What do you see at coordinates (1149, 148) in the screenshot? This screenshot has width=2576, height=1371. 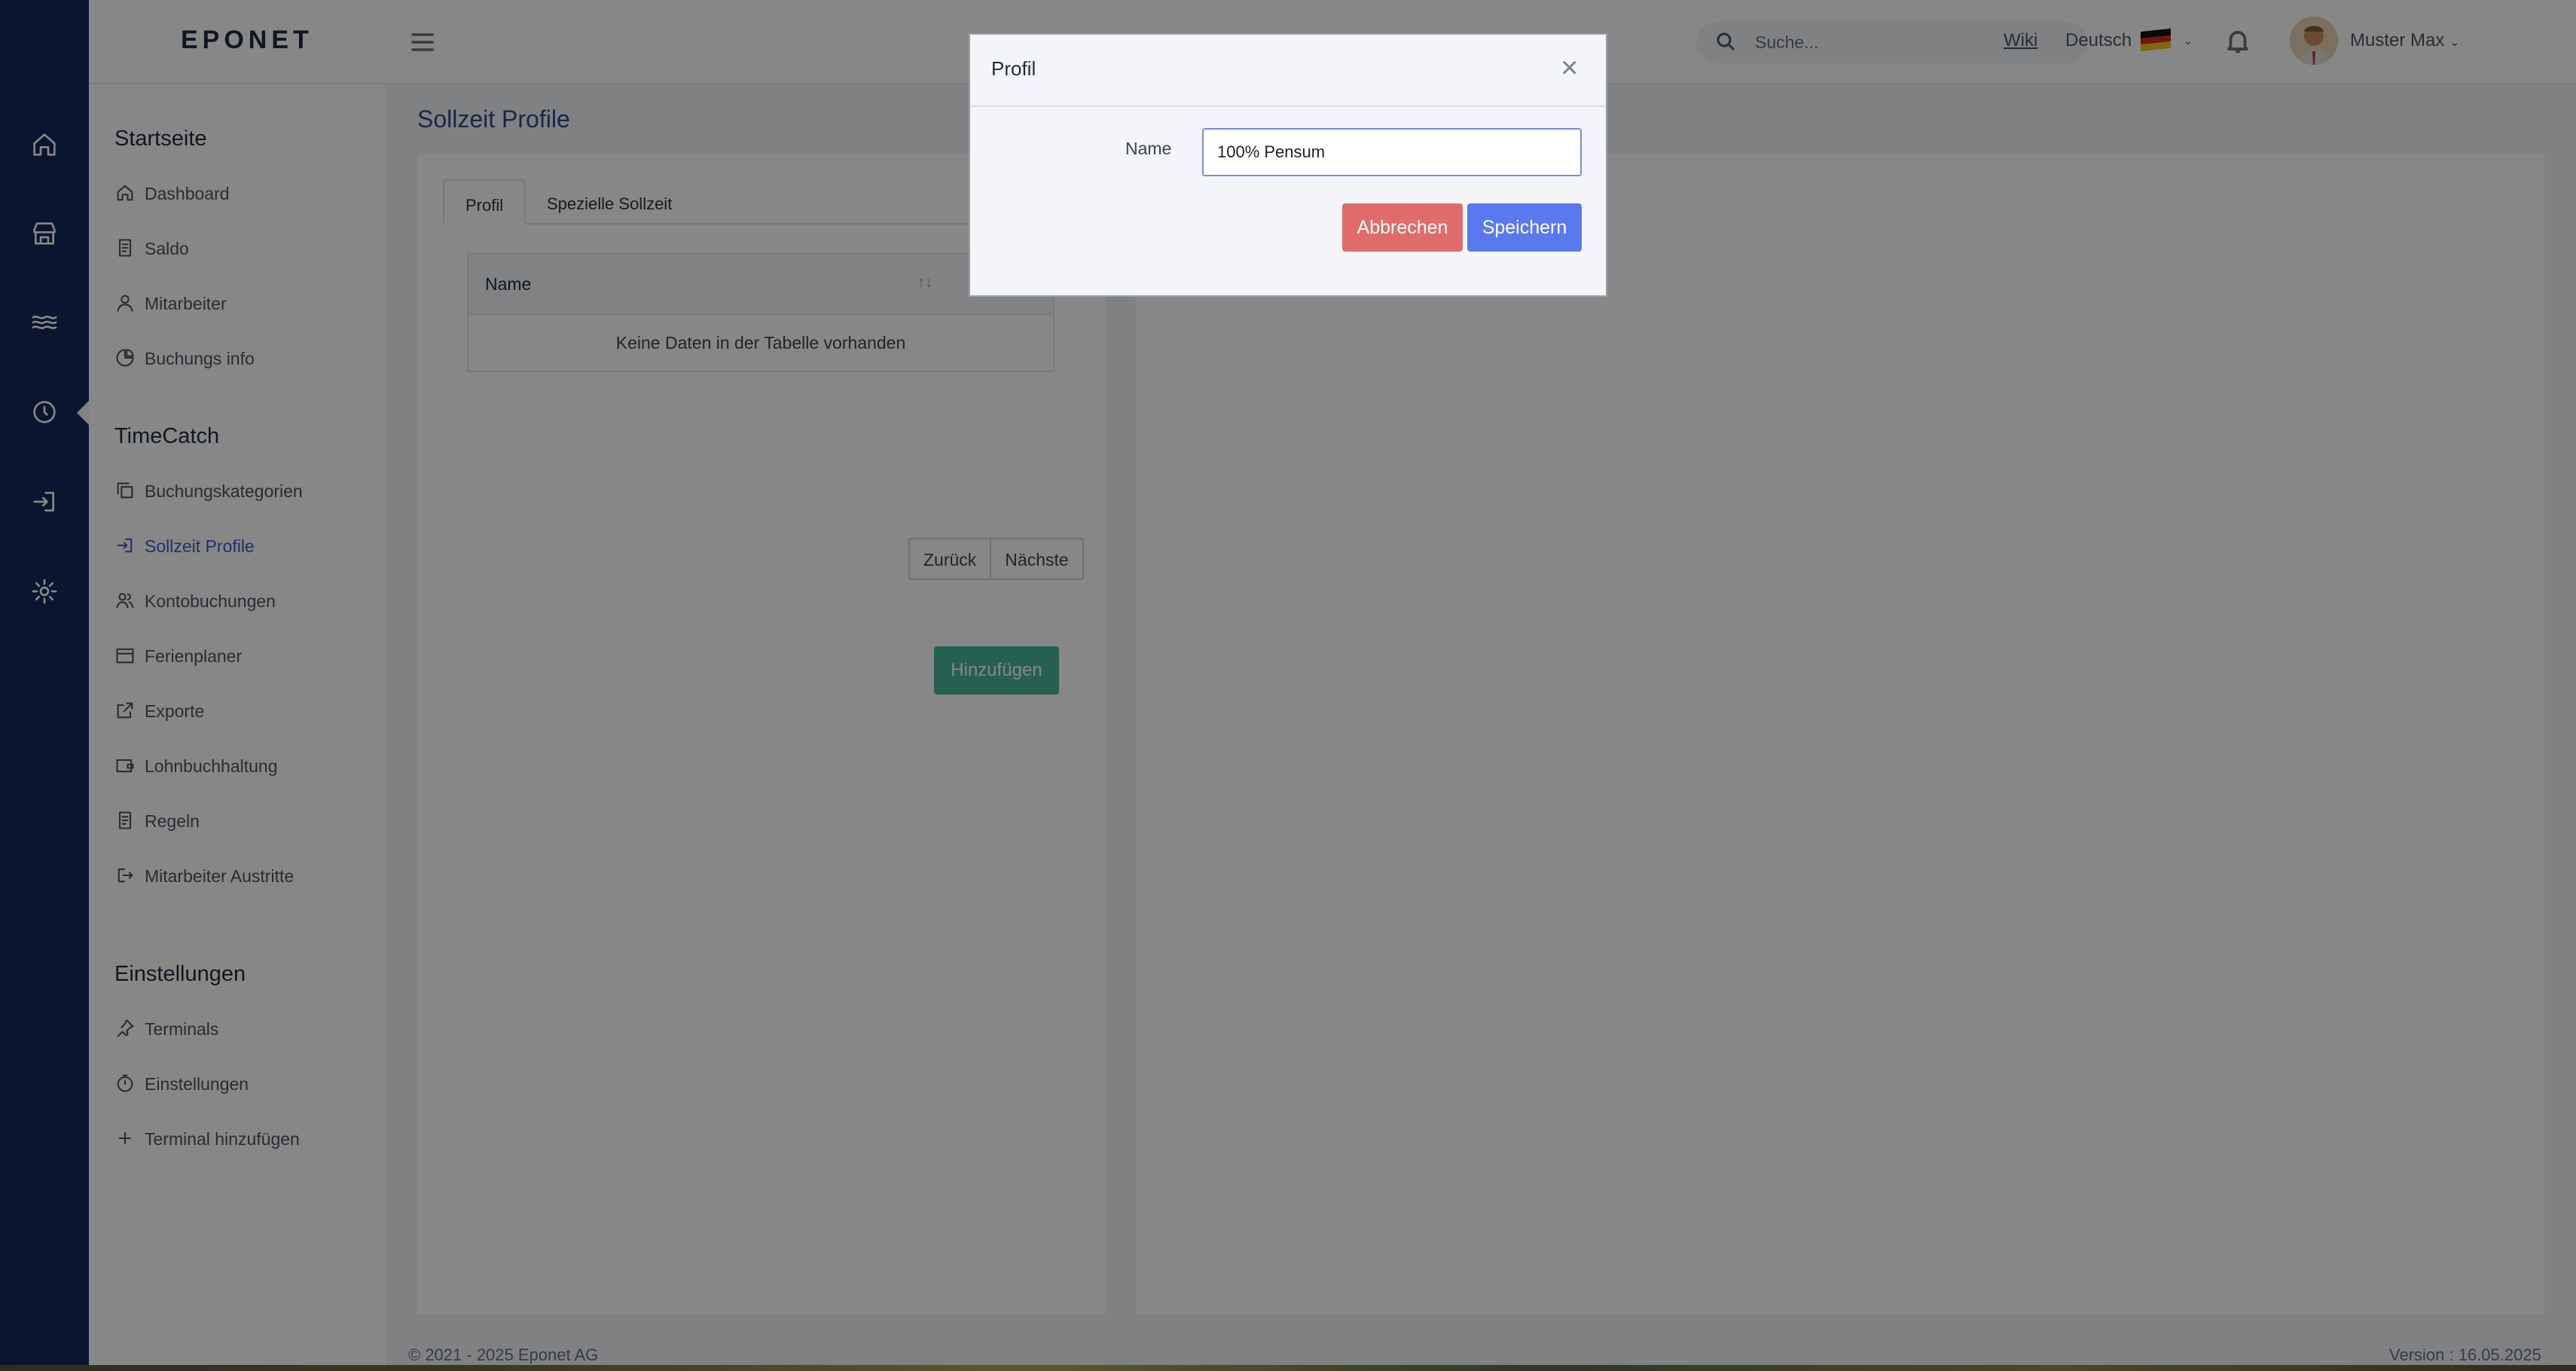 I see `name-label: Name` at bounding box center [1149, 148].